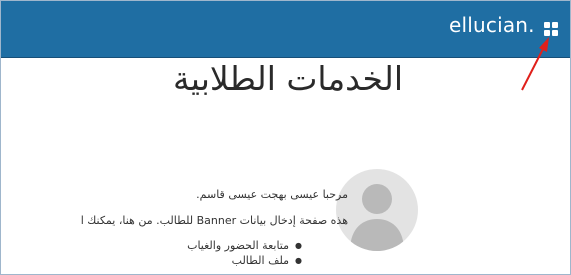  I want to click on student-services-links: متابعة الحضور والغياب ملف الطالب, so click(244, 253).